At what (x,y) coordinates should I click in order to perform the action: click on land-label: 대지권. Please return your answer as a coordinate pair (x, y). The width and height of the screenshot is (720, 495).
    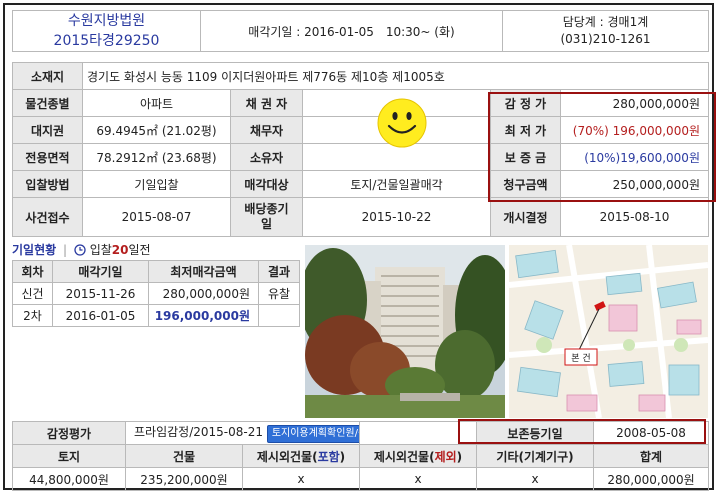
    Looking at the image, I should click on (47, 130).